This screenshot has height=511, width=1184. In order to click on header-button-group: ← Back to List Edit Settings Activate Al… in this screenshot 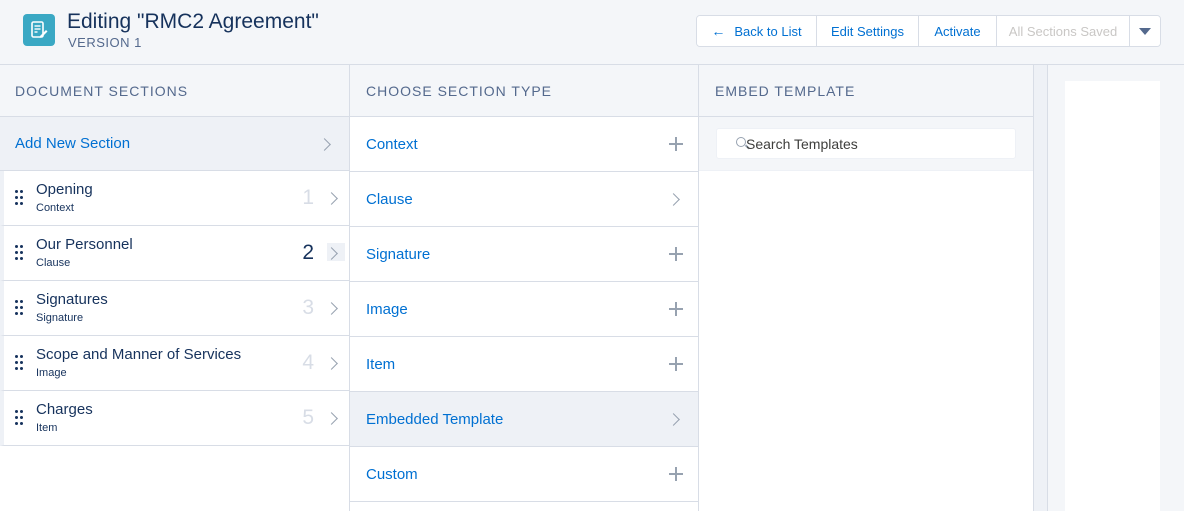, I will do `click(928, 31)`.